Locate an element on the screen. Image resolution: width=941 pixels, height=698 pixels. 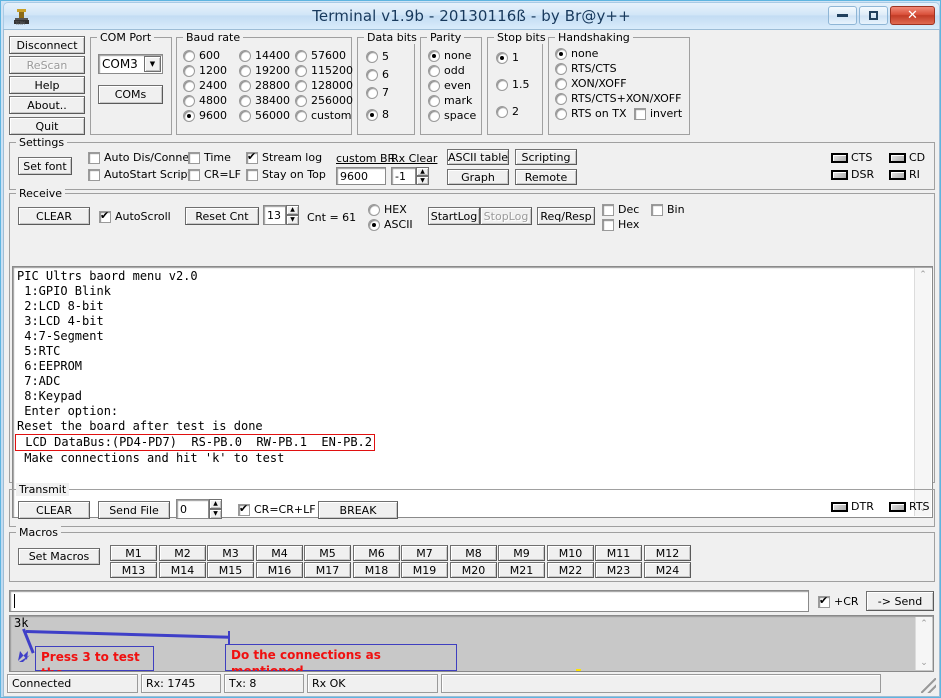
handshake-rts-cts: RTS/CTS is located at coordinates (586, 68).